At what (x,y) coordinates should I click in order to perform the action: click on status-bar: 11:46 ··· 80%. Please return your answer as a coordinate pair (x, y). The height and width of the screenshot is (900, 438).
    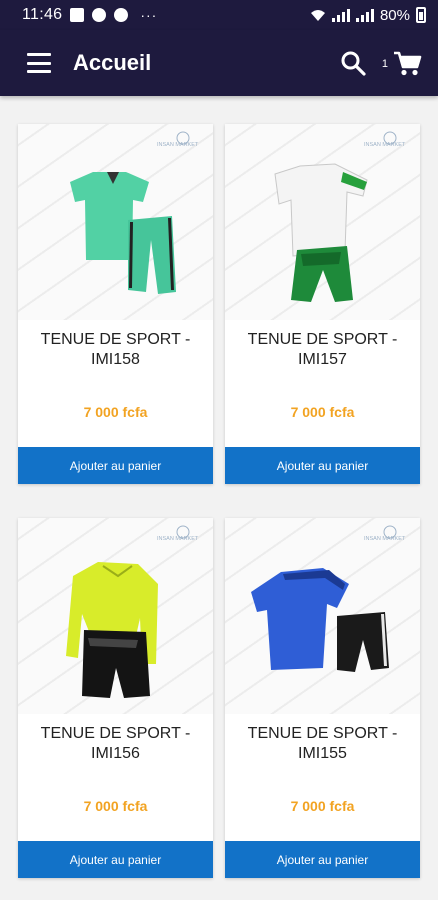
    Looking at the image, I should click on (219, 15).